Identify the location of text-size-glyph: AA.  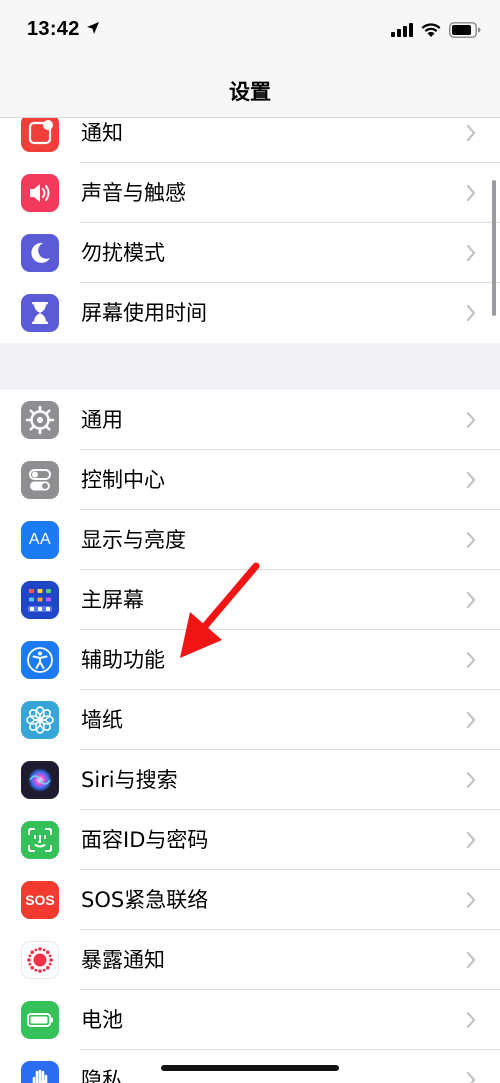
(40, 539).